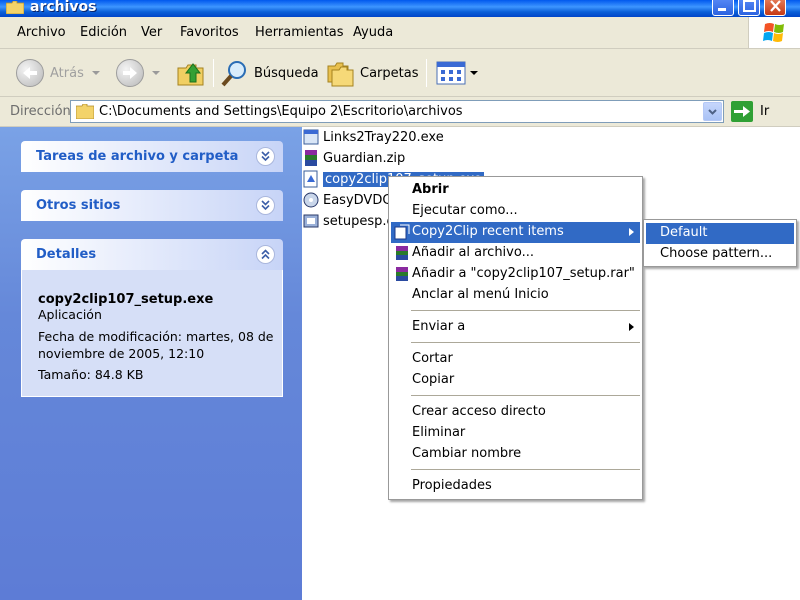  I want to click on menu-item-delete: Eliminar, so click(515, 433).